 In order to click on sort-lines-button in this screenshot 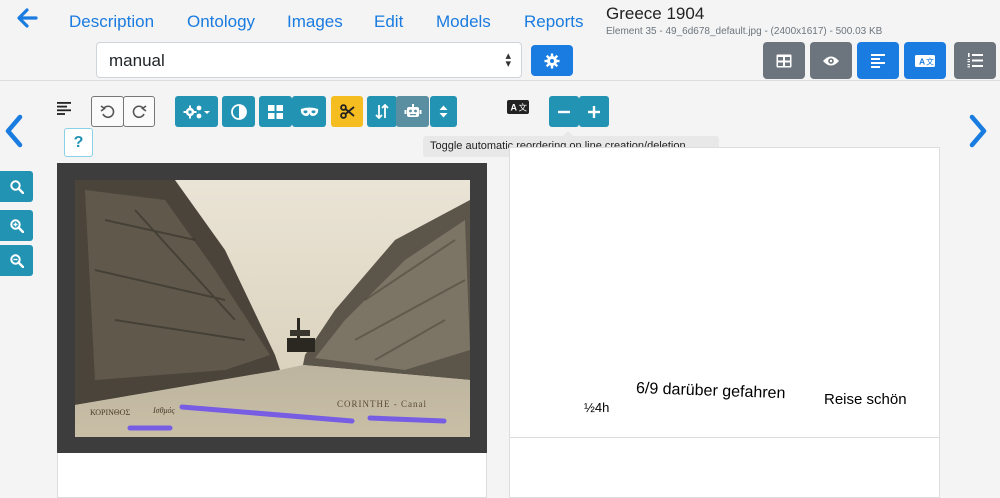, I will do `click(382, 111)`.